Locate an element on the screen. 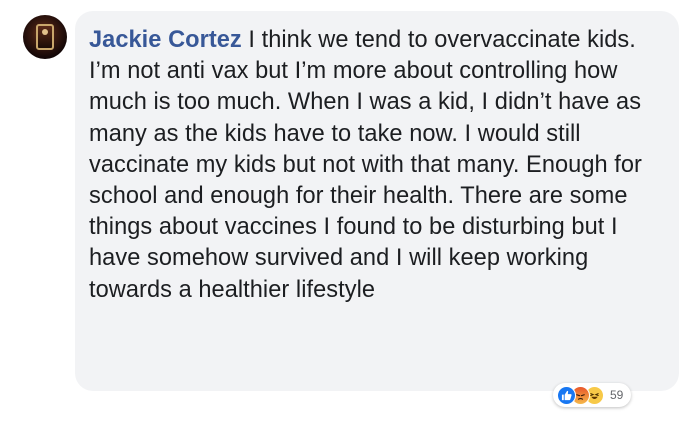 The height and width of the screenshot is (426, 700). avatar is located at coordinates (45, 37).